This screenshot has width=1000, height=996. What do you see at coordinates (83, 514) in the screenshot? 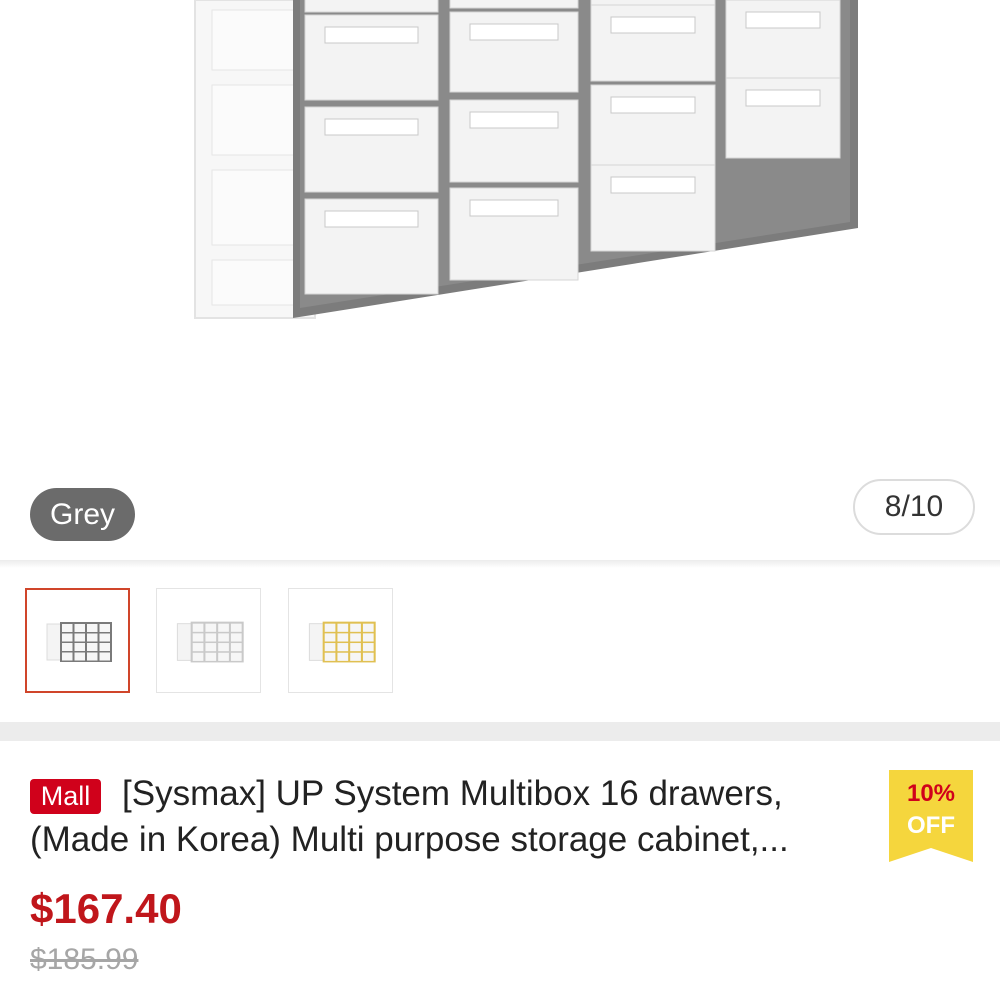
I see `variant-label: Grey` at bounding box center [83, 514].